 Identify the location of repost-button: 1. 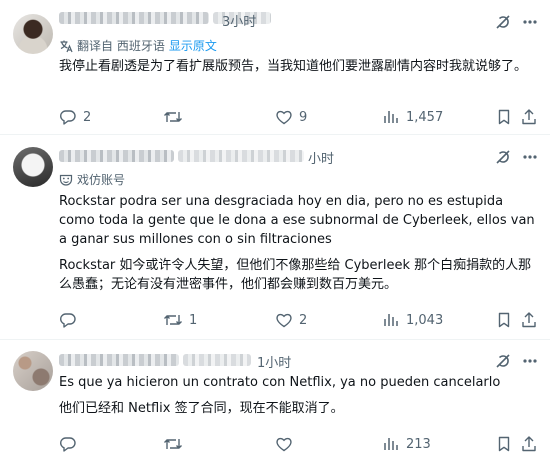
(180, 320).